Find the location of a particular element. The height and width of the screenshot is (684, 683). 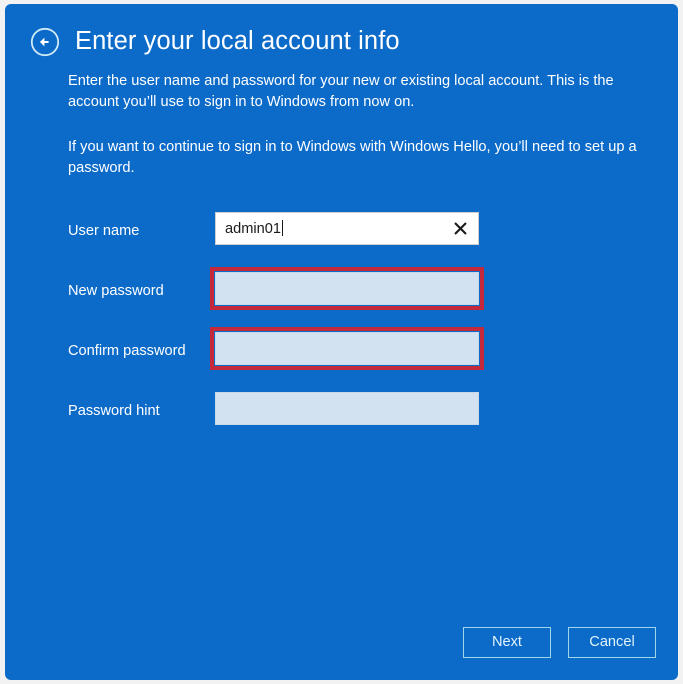

user-name-input: admin01 is located at coordinates (347, 228).